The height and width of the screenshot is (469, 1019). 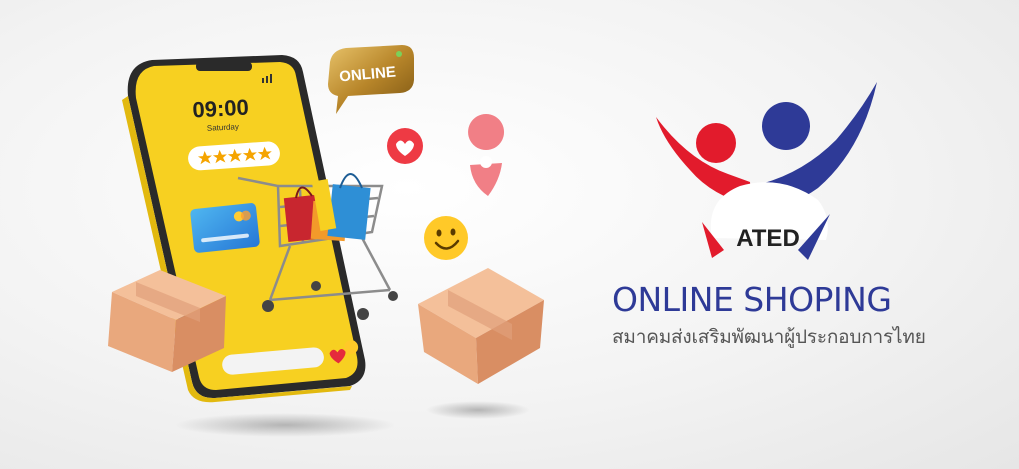 I want to click on box-shadow, so click(x=478, y=410).